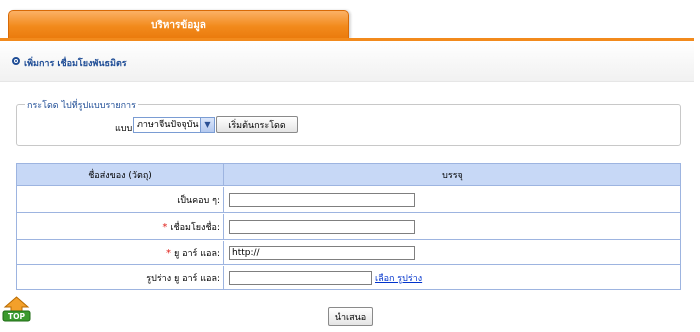 The width and height of the screenshot is (700, 332). I want to click on page-title: เพิ่มการ เชื่อมโยงพันธมิตร, so click(75, 64).